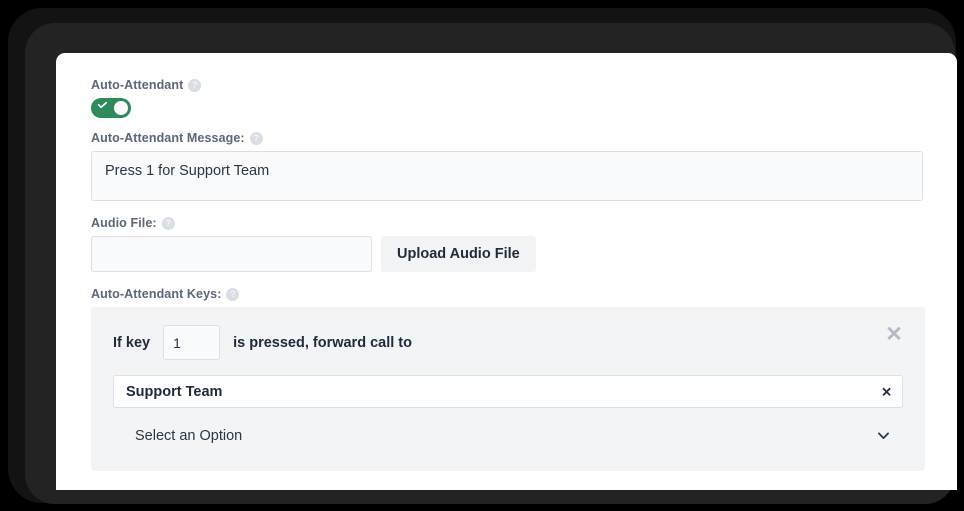 This screenshot has width=964, height=511. What do you see at coordinates (137, 85) in the screenshot?
I see `auto-attendant-label: Auto-Attendant` at bounding box center [137, 85].